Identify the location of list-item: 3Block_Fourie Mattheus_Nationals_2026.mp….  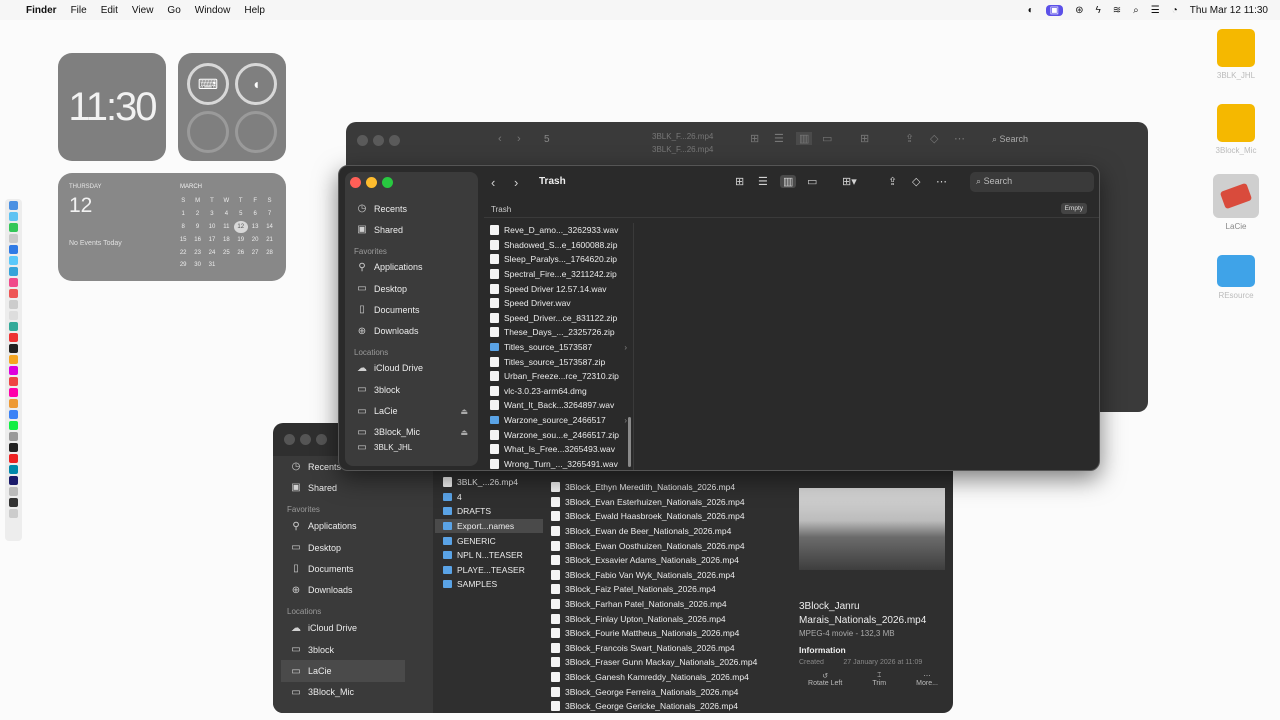
(668, 633).